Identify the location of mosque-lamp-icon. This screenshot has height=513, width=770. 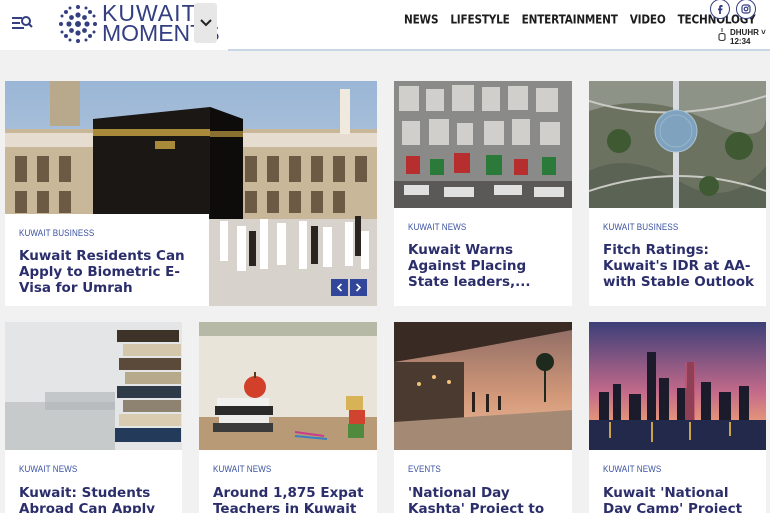
(722, 35).